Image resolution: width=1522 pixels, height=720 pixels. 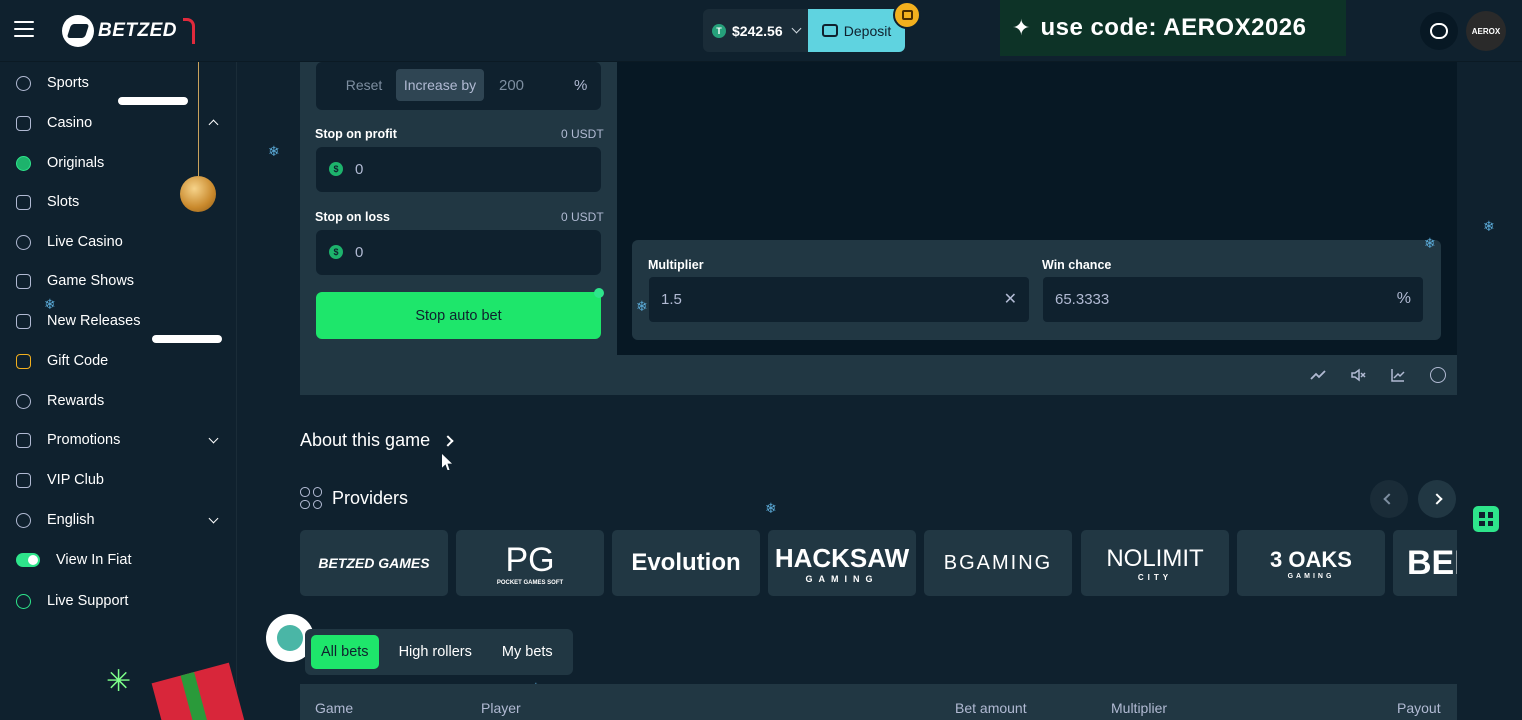 I want to click on sidebar-item-label: Game Shows, so click(x=91, y=281).